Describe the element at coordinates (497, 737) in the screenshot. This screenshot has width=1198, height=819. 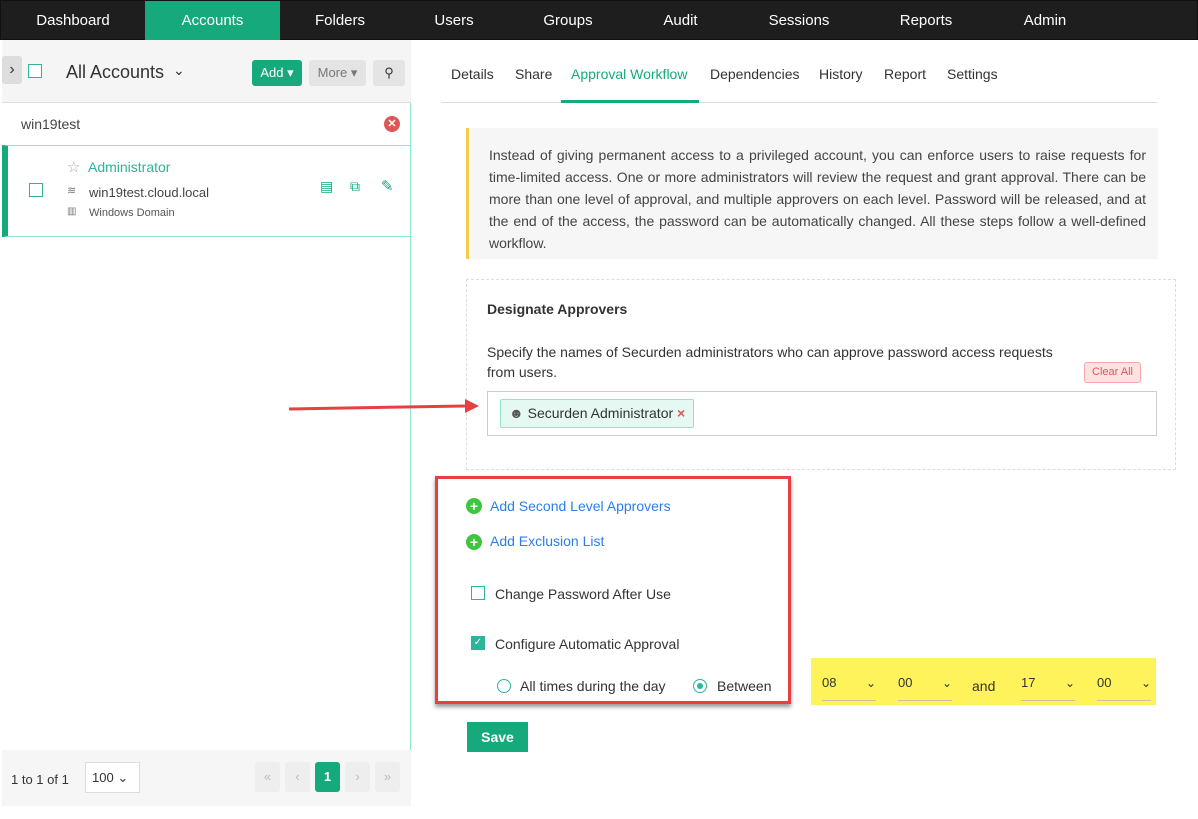
I see `save-button: Save` at that location.